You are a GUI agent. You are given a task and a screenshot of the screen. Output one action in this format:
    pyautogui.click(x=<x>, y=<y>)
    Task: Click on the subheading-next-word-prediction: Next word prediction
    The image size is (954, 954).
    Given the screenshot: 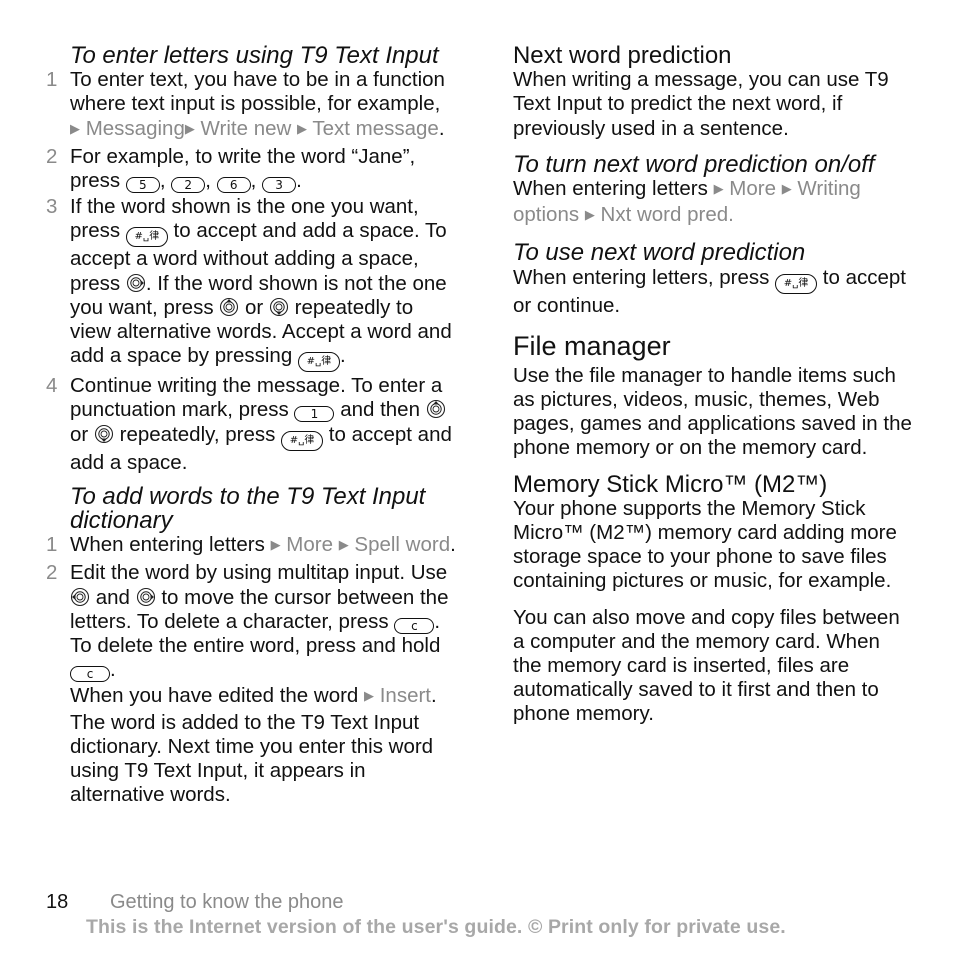 What is the action you would take?
    pyautogui.click(x=622, y=55)
    